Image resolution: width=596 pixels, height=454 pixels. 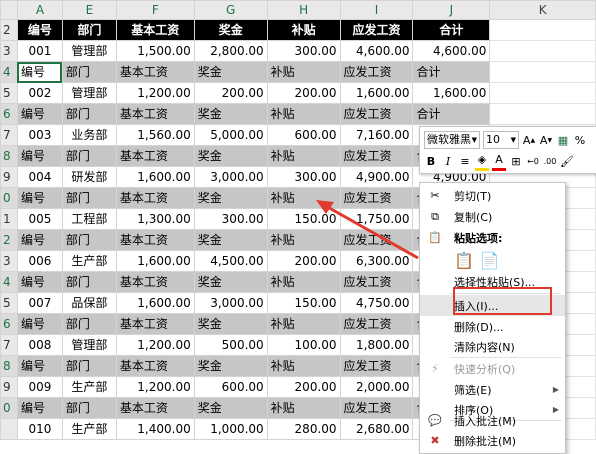 I want to click on arrow-head-icon, so click(x=325, y=207).